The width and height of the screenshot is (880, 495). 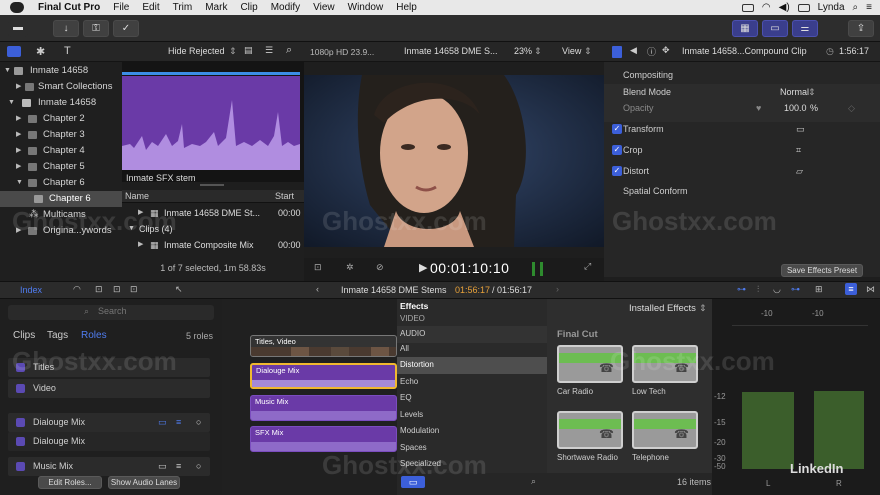 What do you see at coordinates (747, 7) in the screenshot?
I see `screen-icon` at bounding box center [747, 7].